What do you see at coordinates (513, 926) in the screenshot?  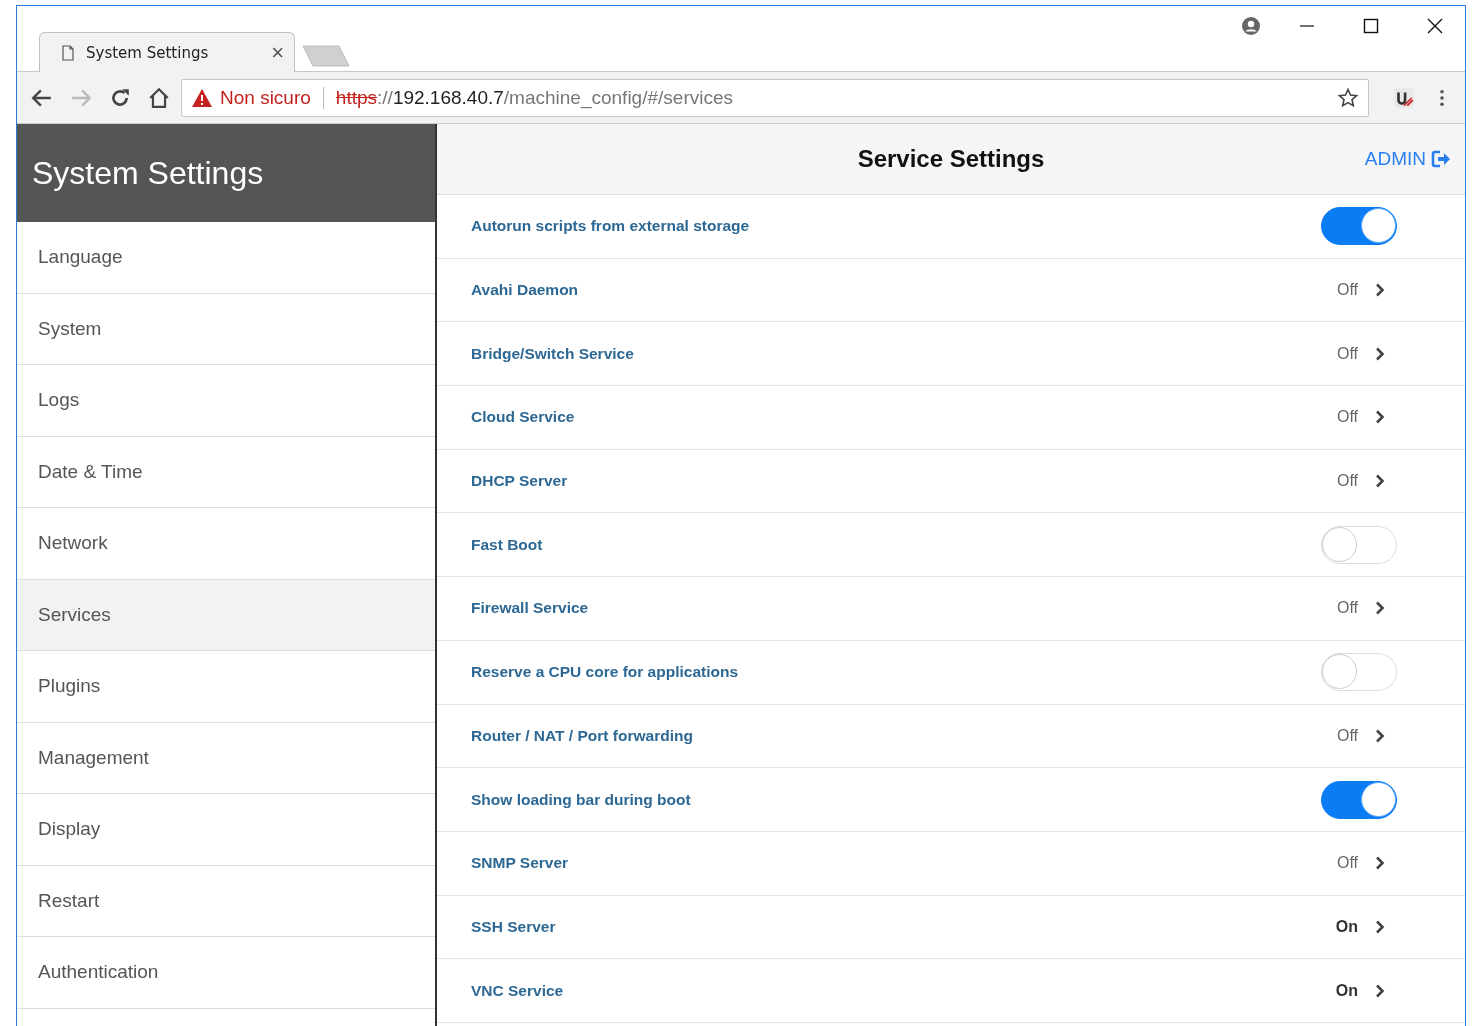 I see `service-label: SSH Server` at bounding box center [513, 926].